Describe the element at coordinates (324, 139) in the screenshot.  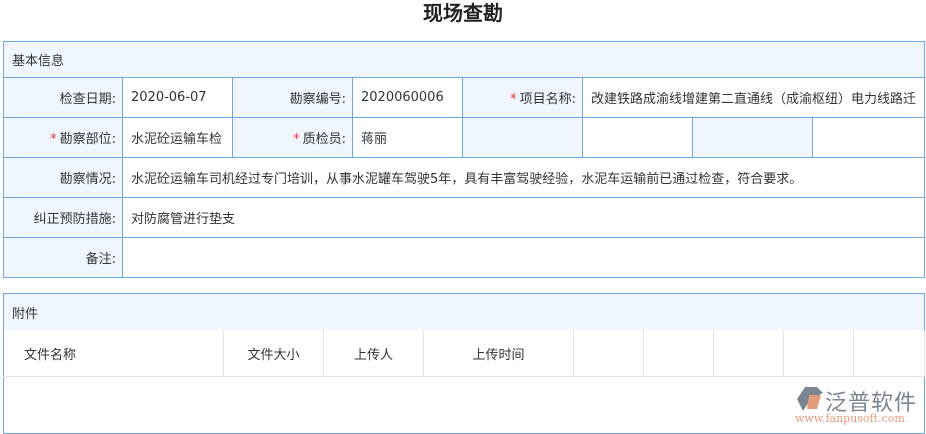
I see `inspector-label-text: 质检员:` at that location.